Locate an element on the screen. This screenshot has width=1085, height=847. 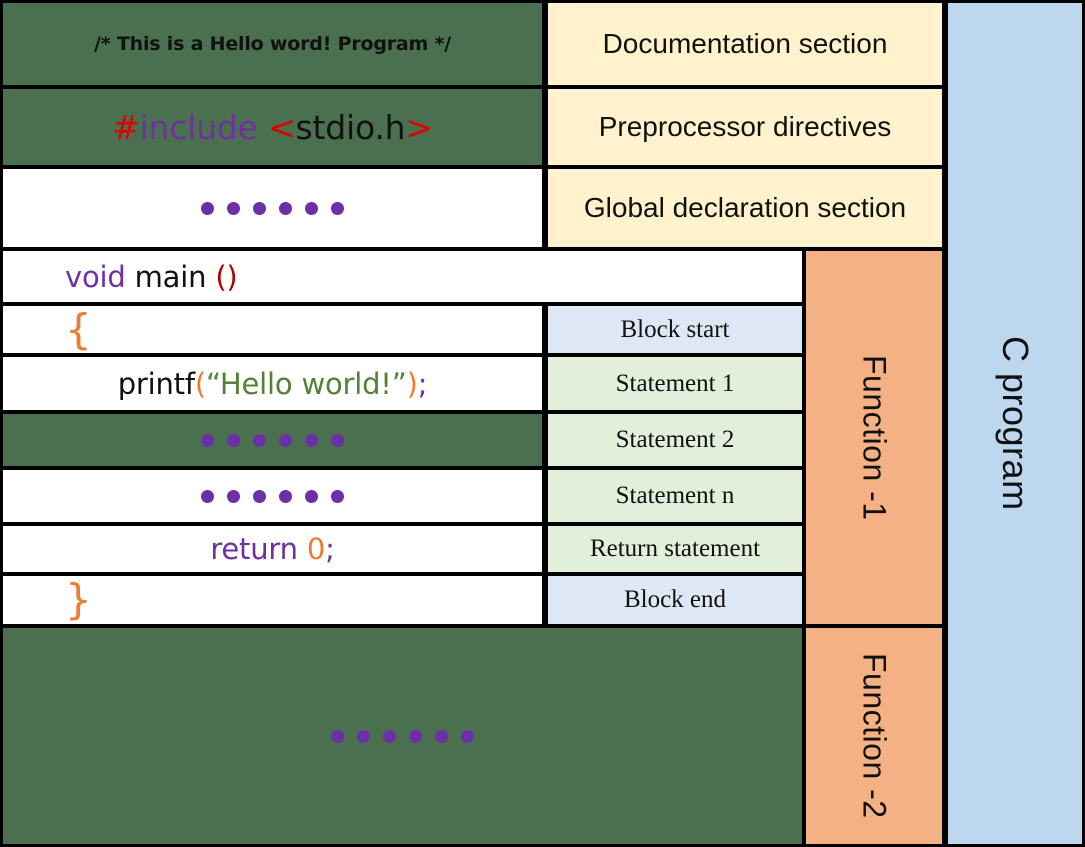
code-cell-printf: printf(“Hello world!”); is located at coordinates (272, 383).